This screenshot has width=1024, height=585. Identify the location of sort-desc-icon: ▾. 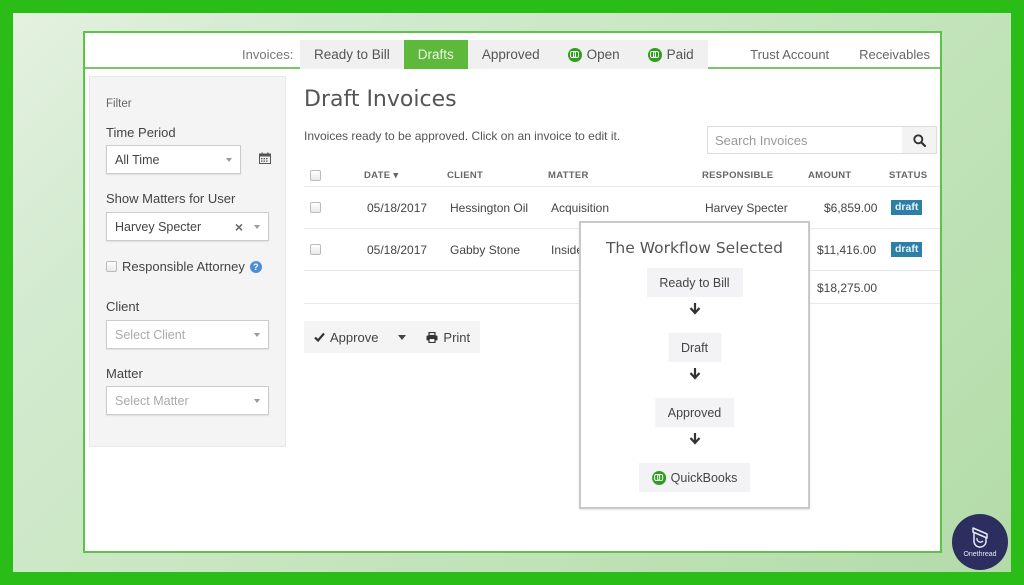
(396, 175).